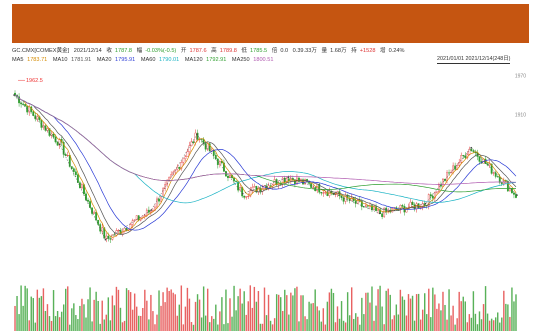 This screenshot has width=537, height=336. I want to click on ma10-item: MA10 1781.91, so click(73, 60).